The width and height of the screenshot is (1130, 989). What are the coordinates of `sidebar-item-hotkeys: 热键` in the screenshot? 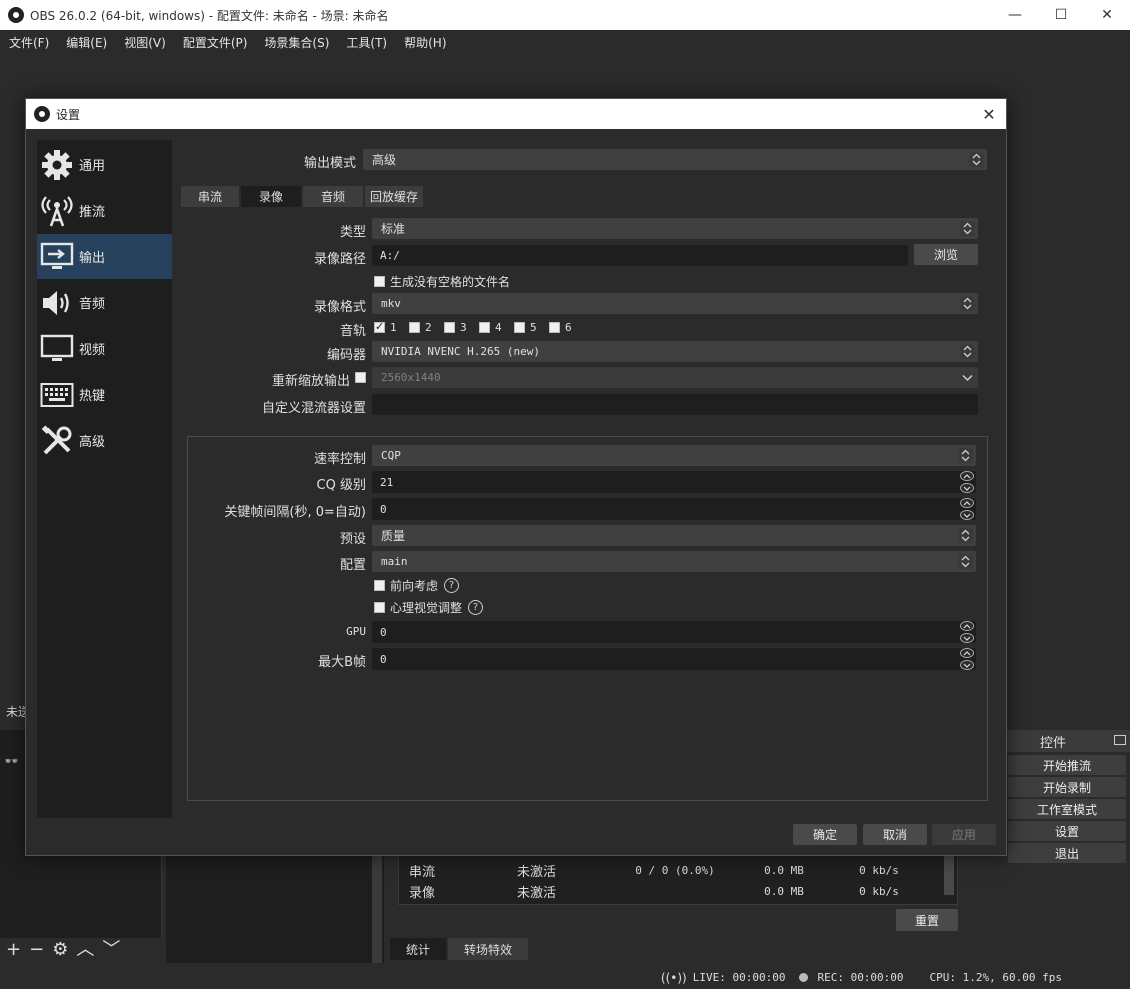 It's located at (104, 394).